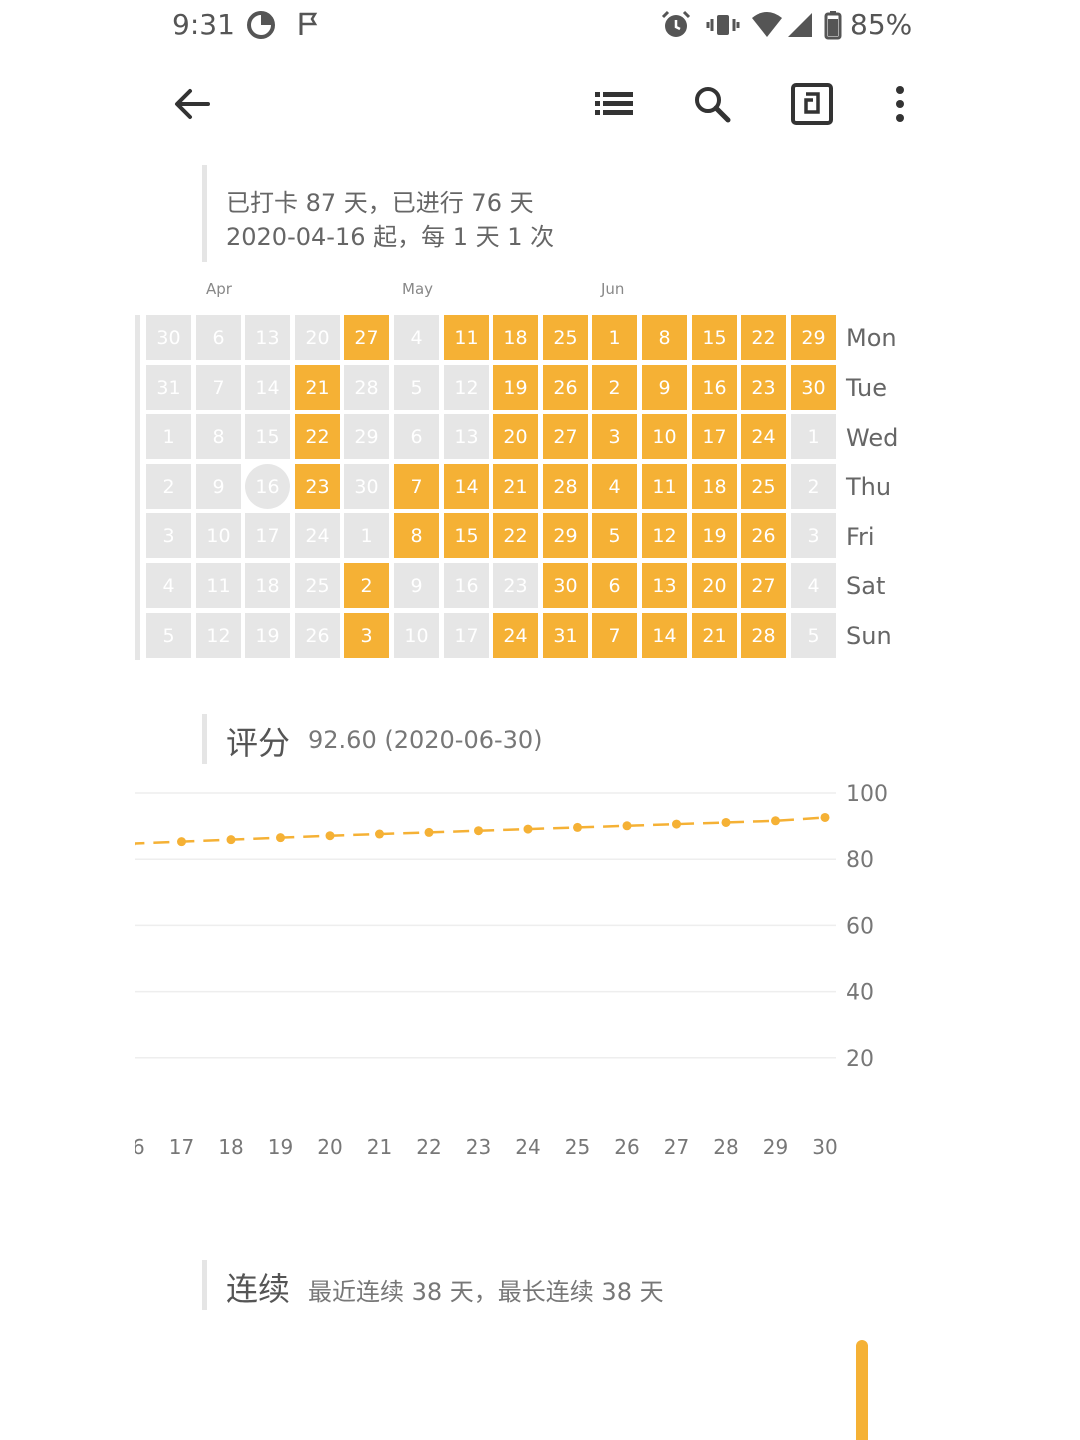 The width and height of the screenshot is (1080, 1440). Describe the element at coordinates (900, 106) in the screenshot. I see `more-options-button` at that location.